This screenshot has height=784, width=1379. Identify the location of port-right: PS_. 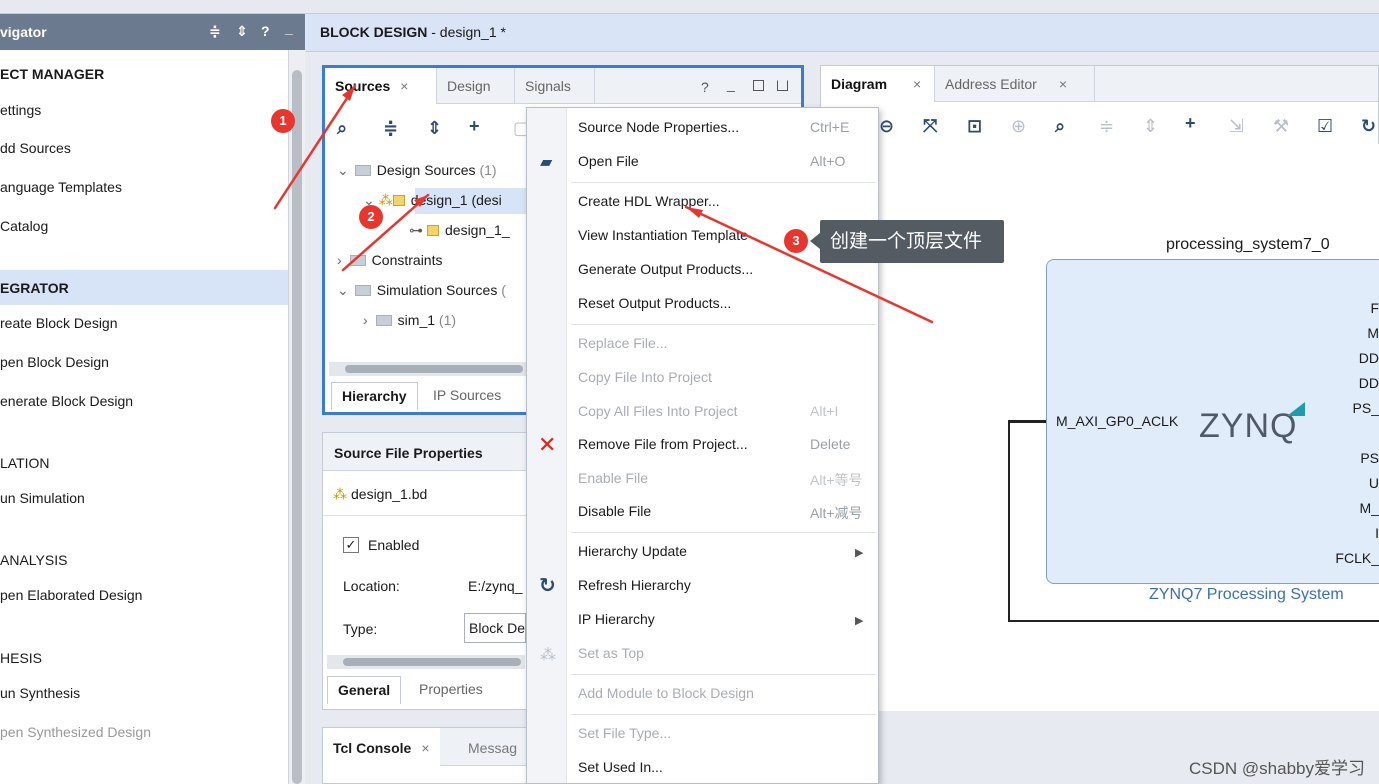
(1366, 408).